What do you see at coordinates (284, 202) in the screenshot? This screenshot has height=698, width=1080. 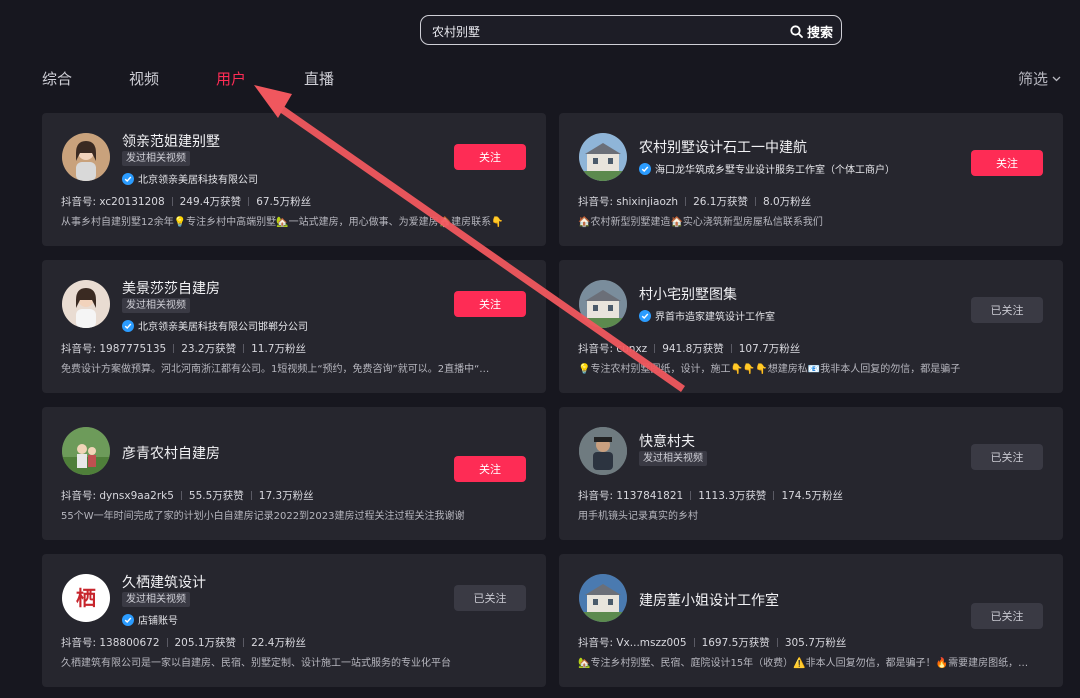 I see `fans-count: 67.5万粉丝` at bounding box center [284, 202].